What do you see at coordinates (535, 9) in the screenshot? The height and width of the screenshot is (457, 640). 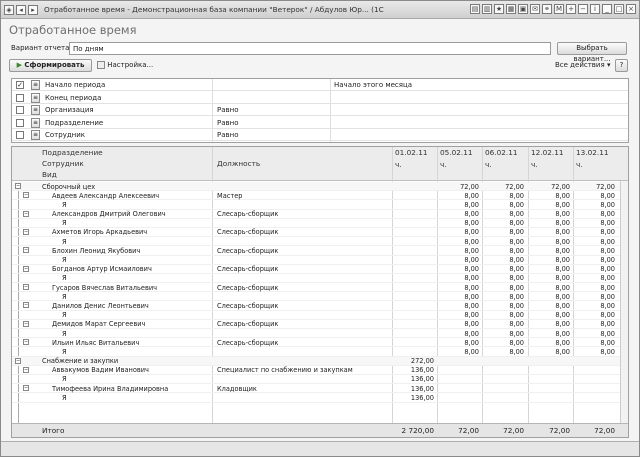 I see `mail-icon: ✉` at bounding box center [535, 9].